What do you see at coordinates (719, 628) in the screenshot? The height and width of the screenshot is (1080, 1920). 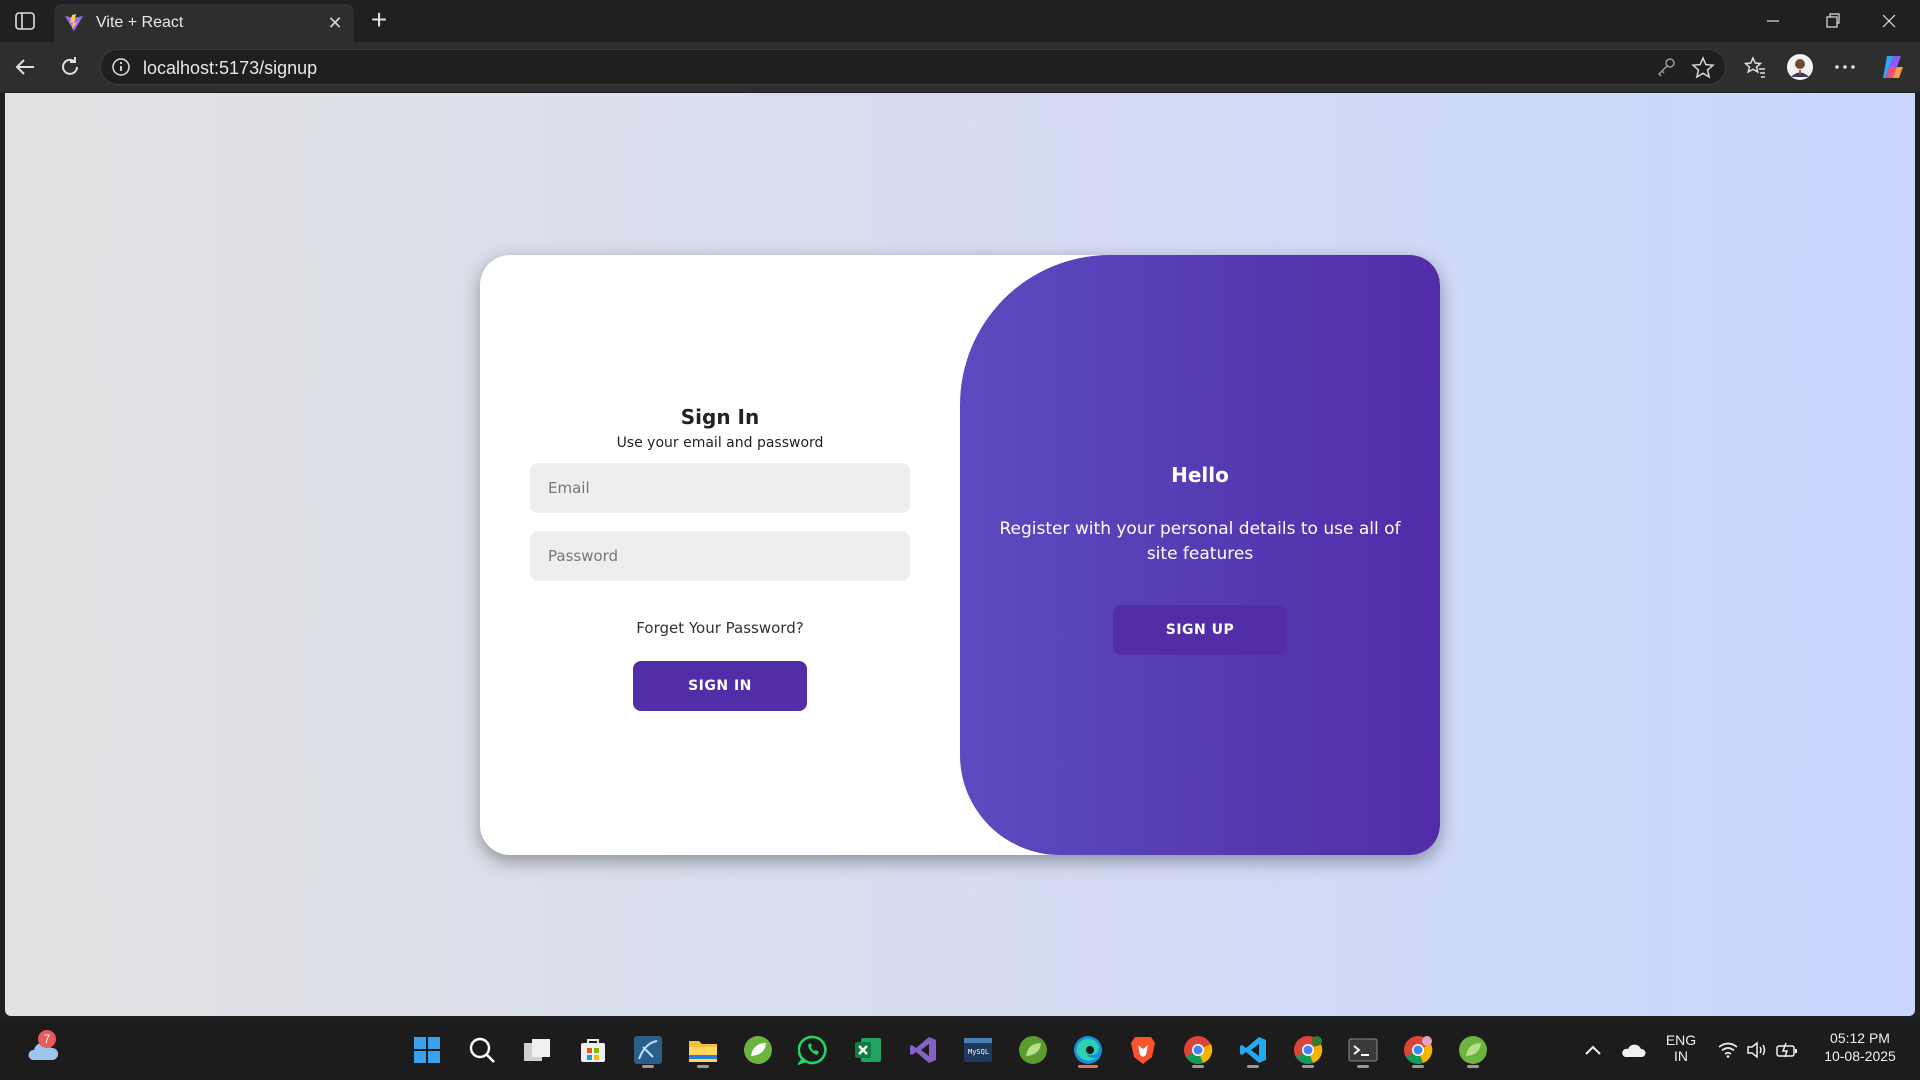 I see `forgot-password-link: Forget Your Password?` at bounding box center [719, 628].